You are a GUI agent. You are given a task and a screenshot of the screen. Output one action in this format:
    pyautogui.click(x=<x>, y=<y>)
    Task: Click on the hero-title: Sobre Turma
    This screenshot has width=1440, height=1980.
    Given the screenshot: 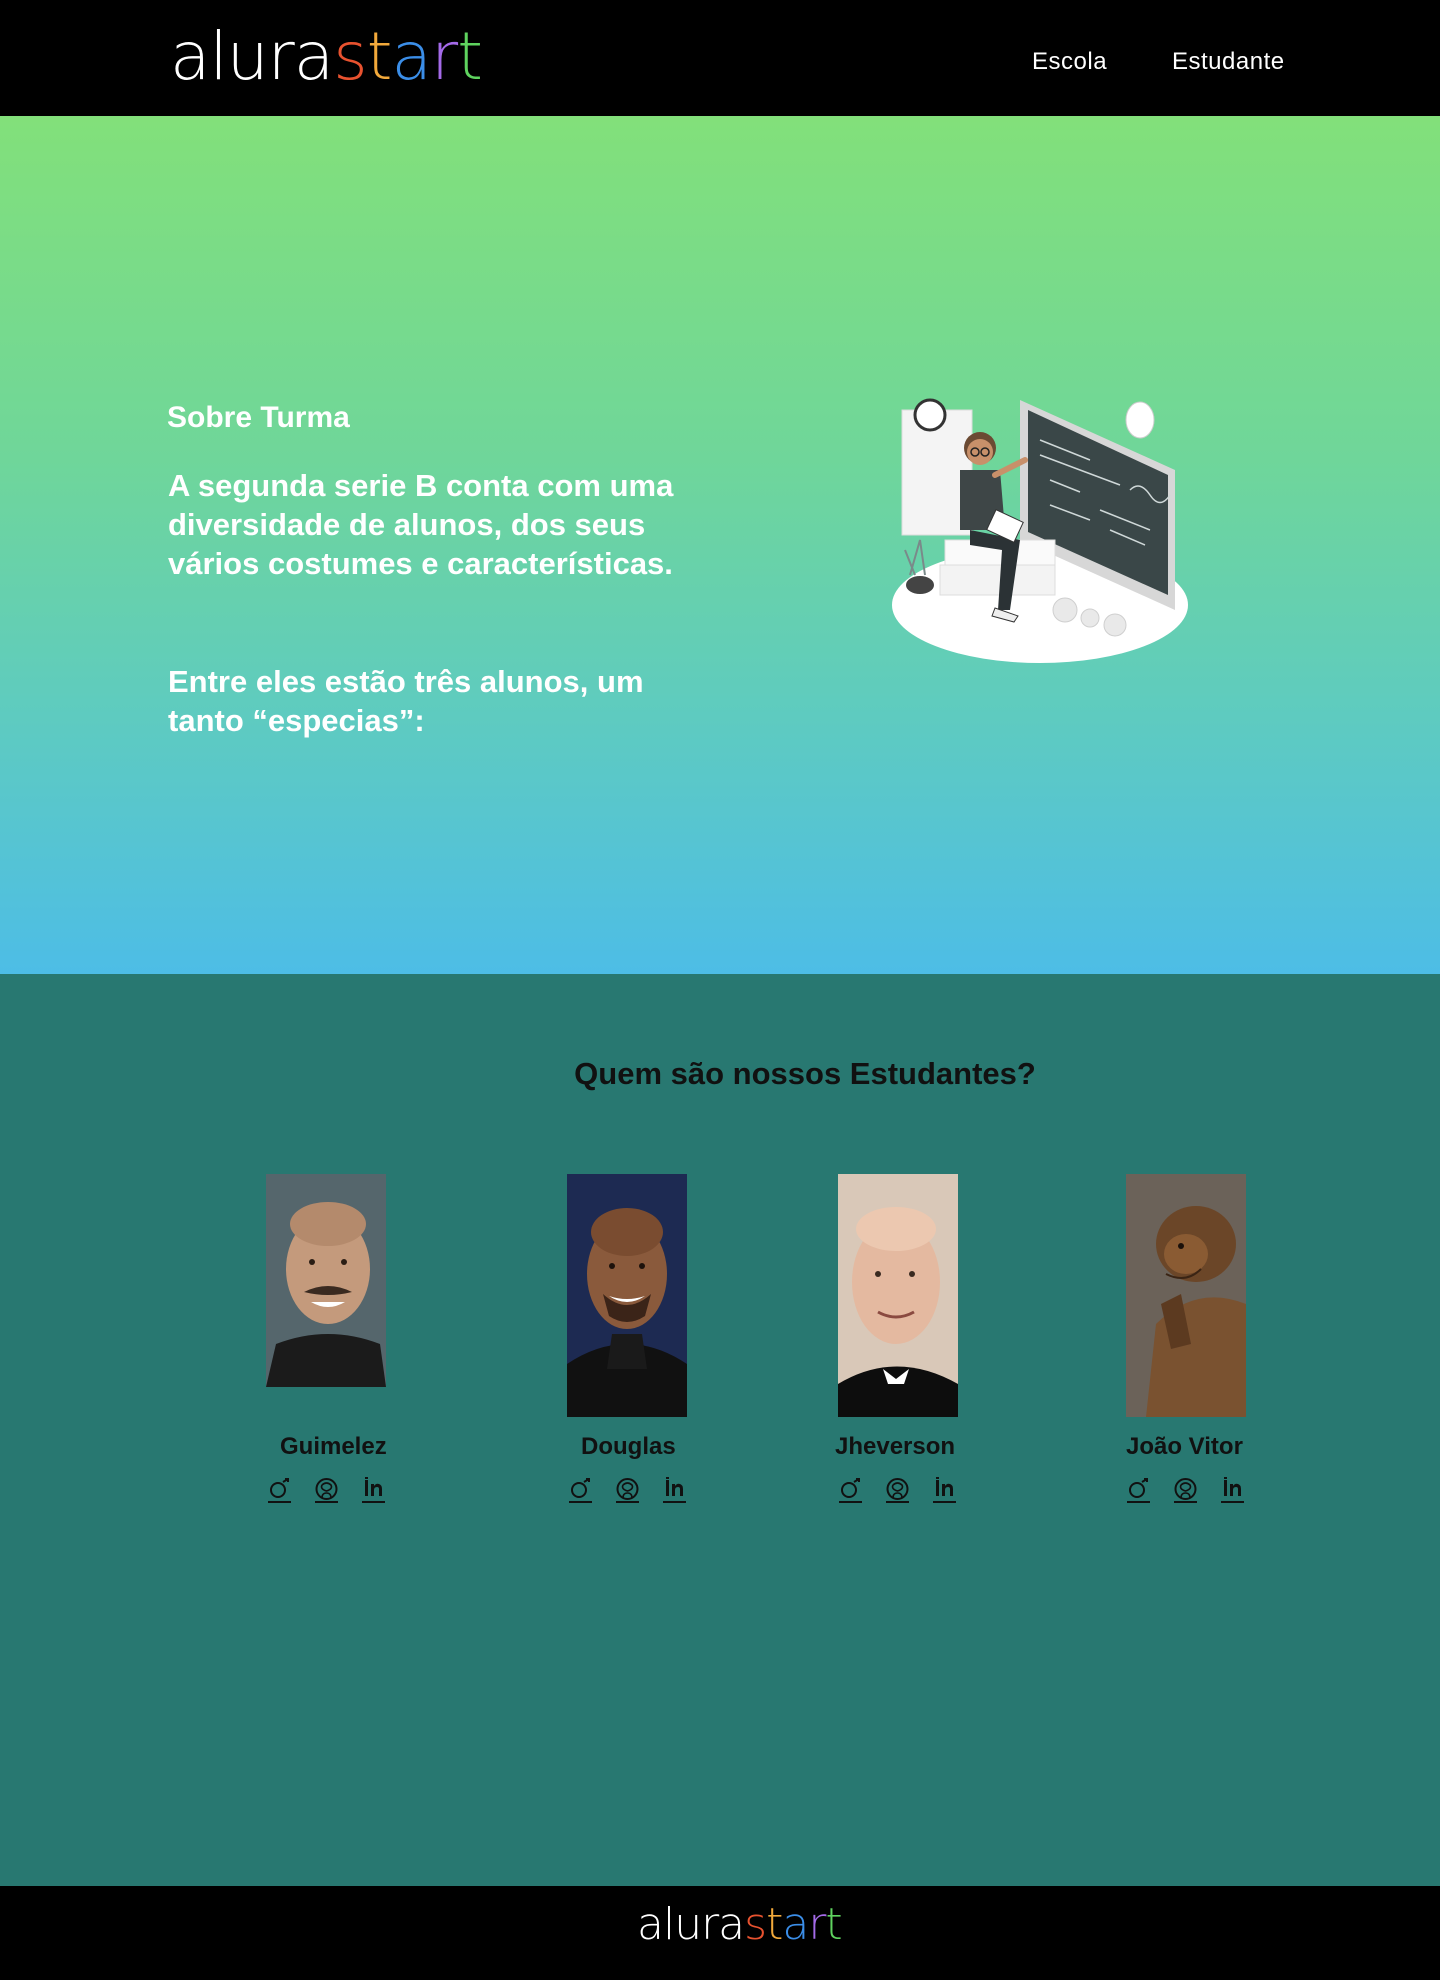 What is the action you would take?
    pyautogui.click(x=258, y=417)
    